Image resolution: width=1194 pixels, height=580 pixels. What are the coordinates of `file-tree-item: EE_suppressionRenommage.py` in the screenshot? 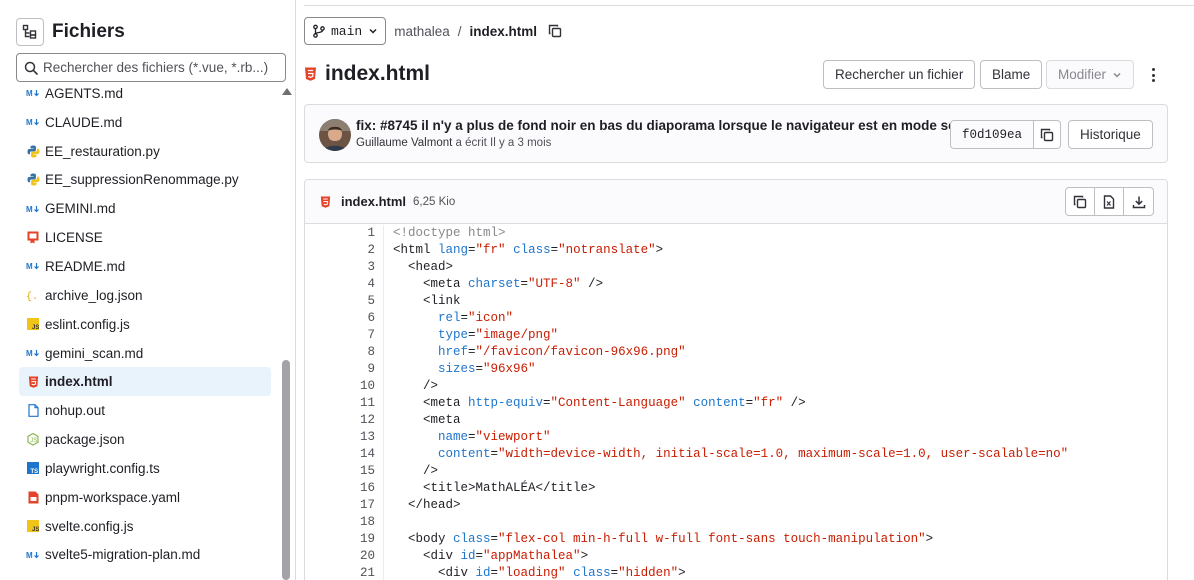 It's located at (145, 180).